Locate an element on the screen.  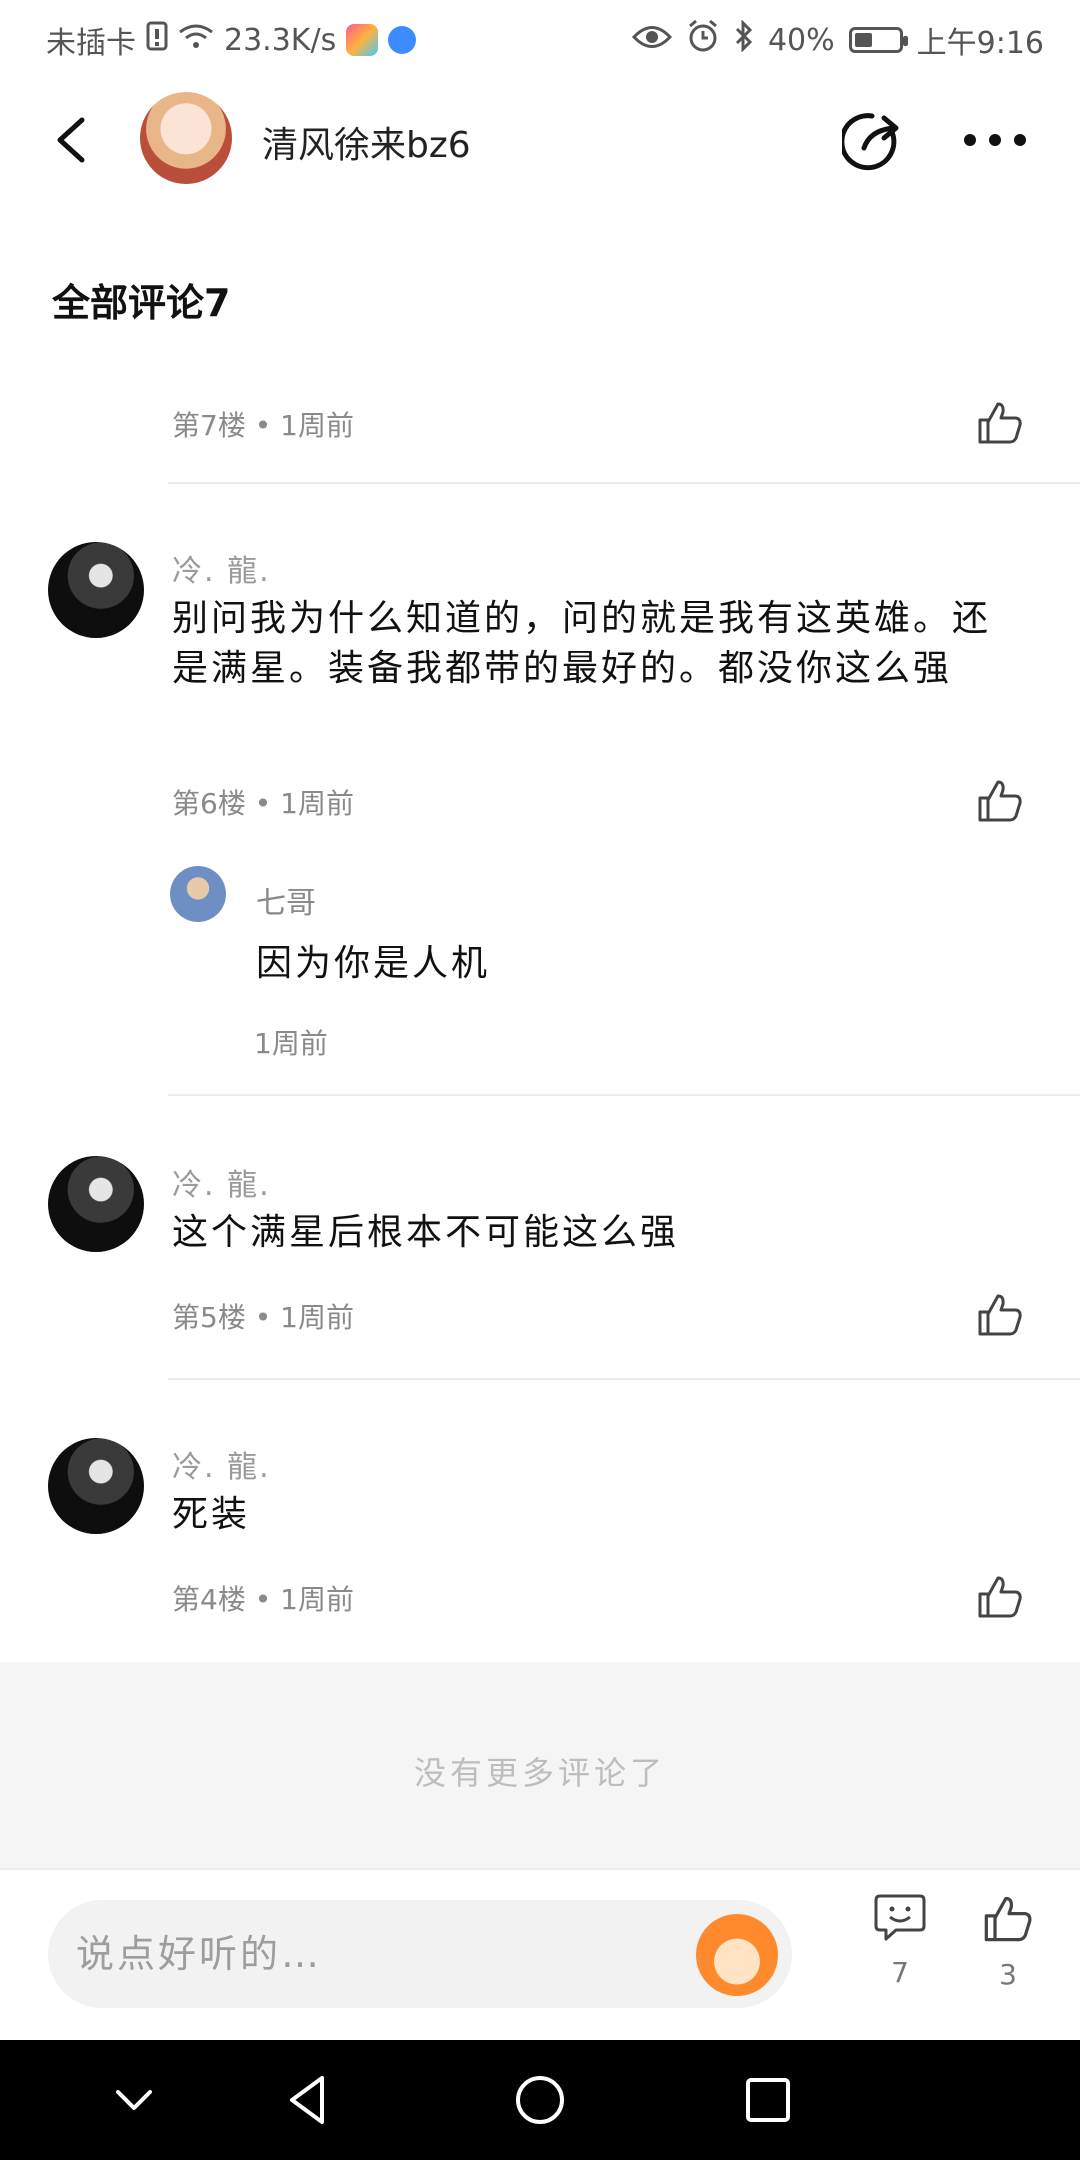
browser-notification-icon is located at coordinates (402, 40).